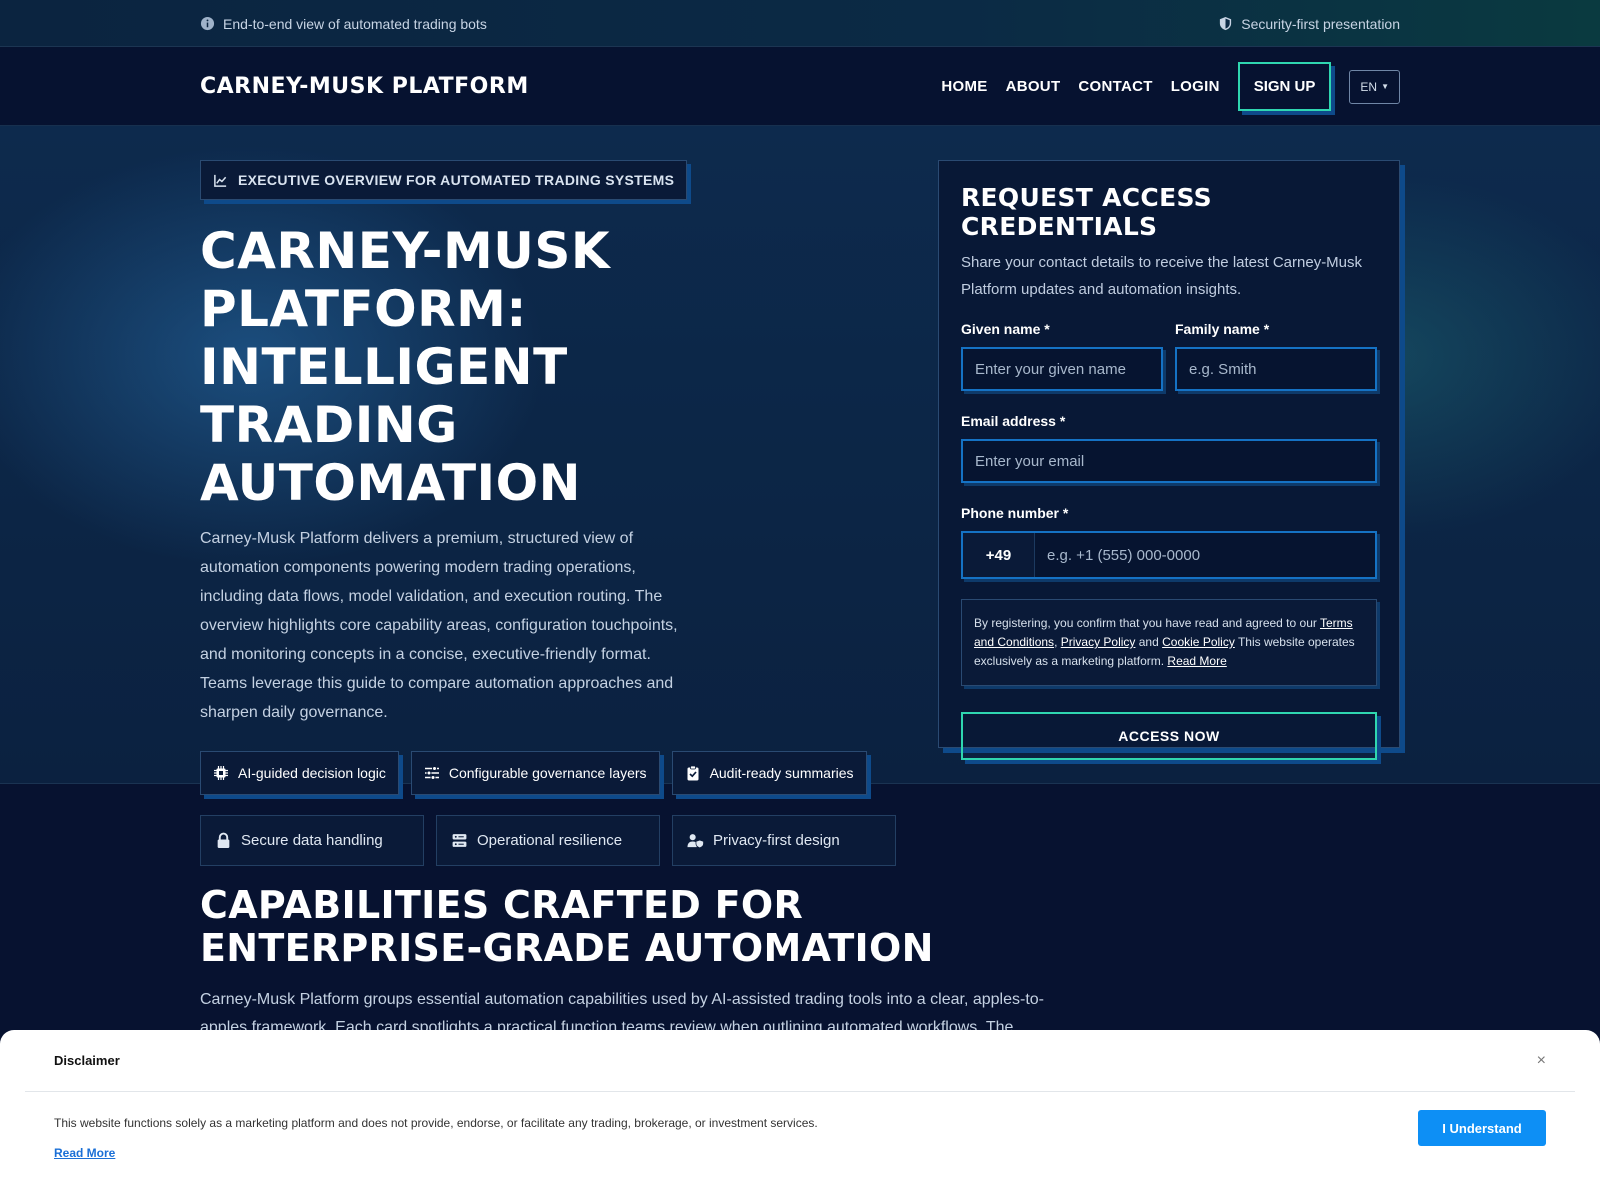  What do you see at coordinates (459, 840) in the screenshot?
I see `server-icon` at bounding box center [459, 840].